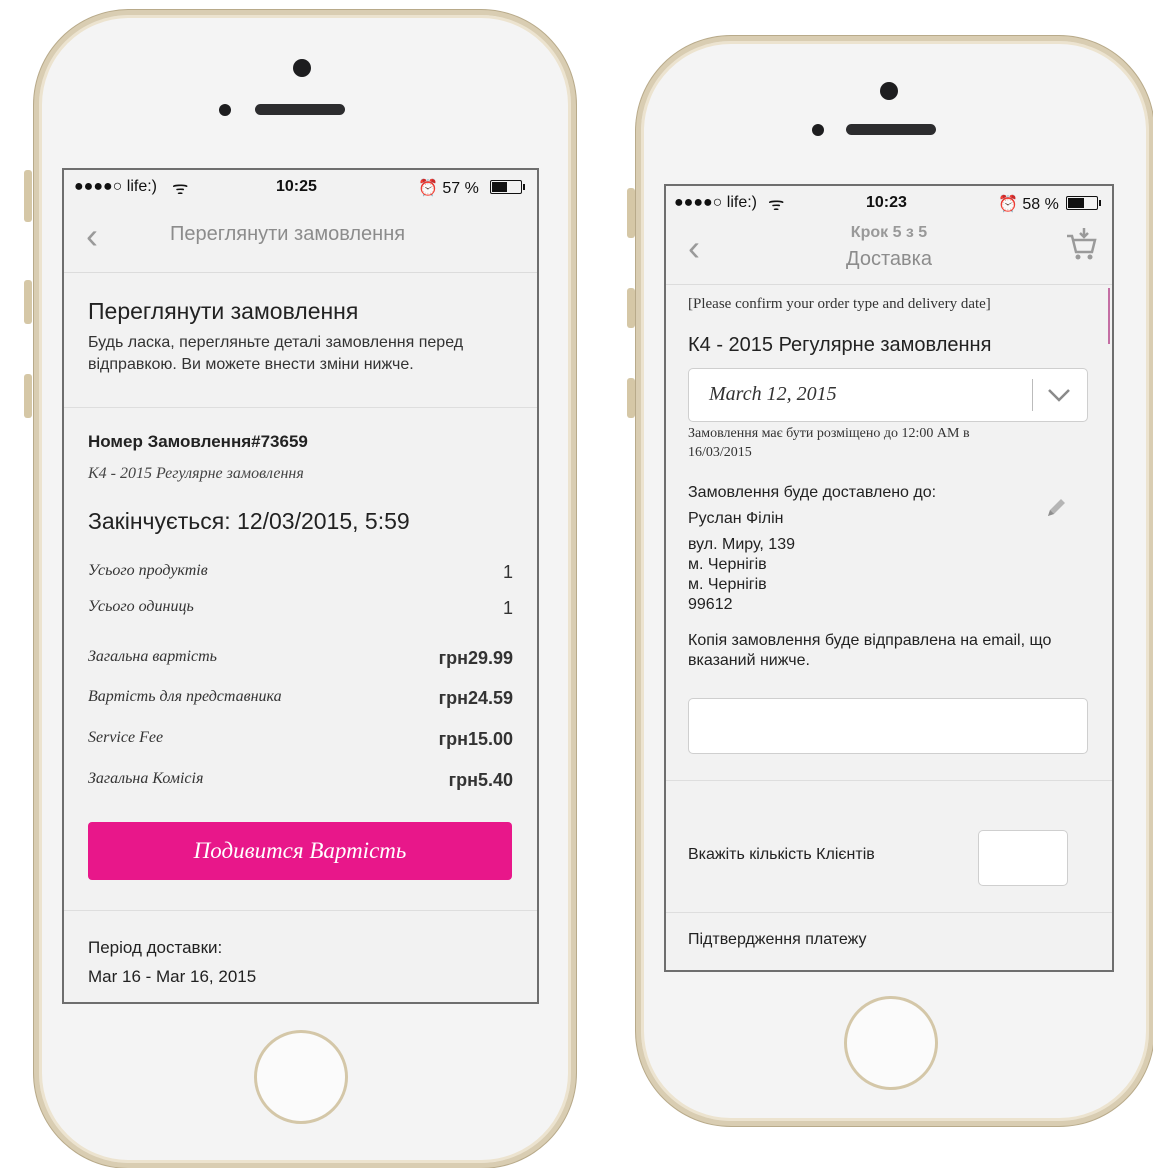 Image resolution: width=1153 pixels, height=1168 pixels. What do you see at coordinates (223, 311) in the screenshot?
I see `section-title: Переглянути замовлення` at bounding box center [223, 311].